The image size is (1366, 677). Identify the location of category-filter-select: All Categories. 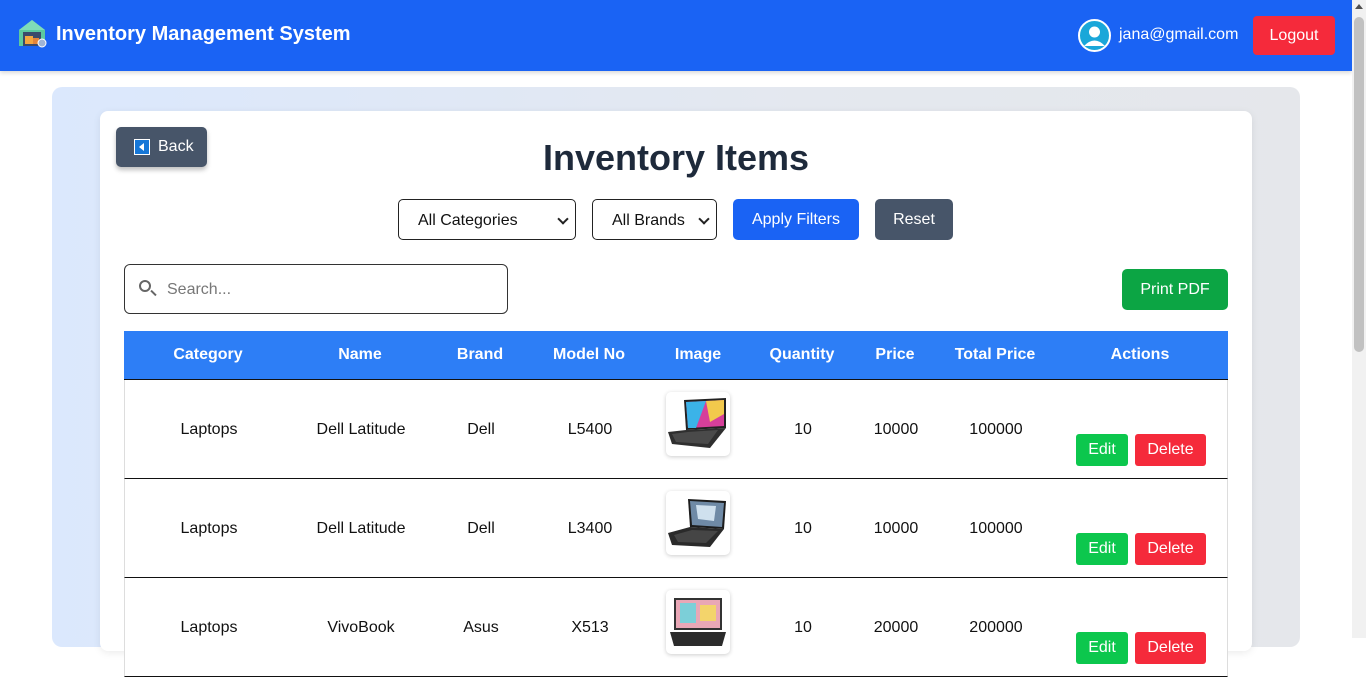
(487, 219).